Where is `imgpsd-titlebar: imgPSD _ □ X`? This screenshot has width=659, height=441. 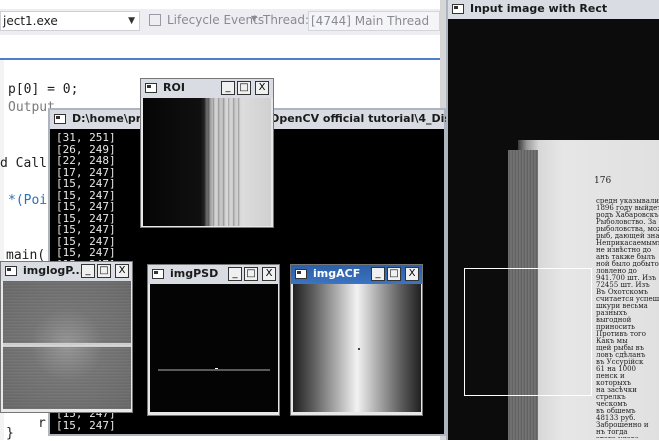
imgpsd-titlebar: imgPSD _ □ X is located at coordinates (213, 274).